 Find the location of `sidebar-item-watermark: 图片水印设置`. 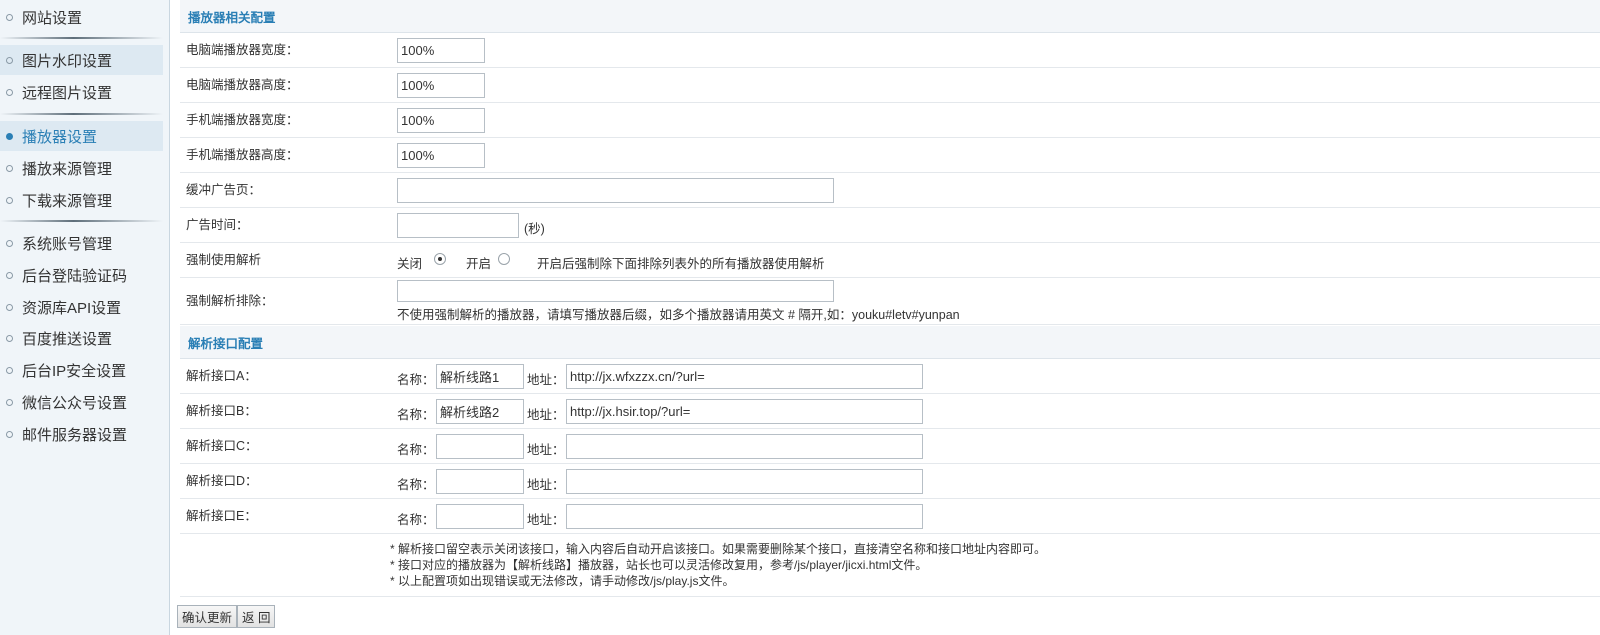

sidebar-item-watermark: 图片水印设置 is located at coordinates (81, 60).